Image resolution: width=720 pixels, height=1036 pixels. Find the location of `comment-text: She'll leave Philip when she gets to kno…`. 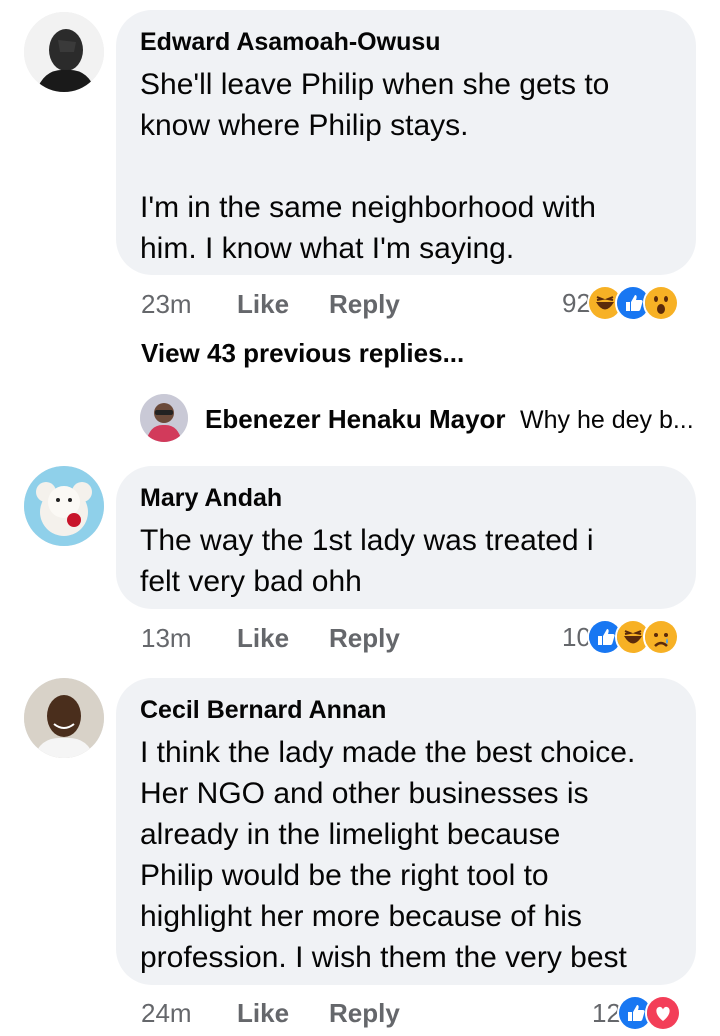

comment-text: She'll leave Philip when she gets to kno… is located at coordinates (375, 166).